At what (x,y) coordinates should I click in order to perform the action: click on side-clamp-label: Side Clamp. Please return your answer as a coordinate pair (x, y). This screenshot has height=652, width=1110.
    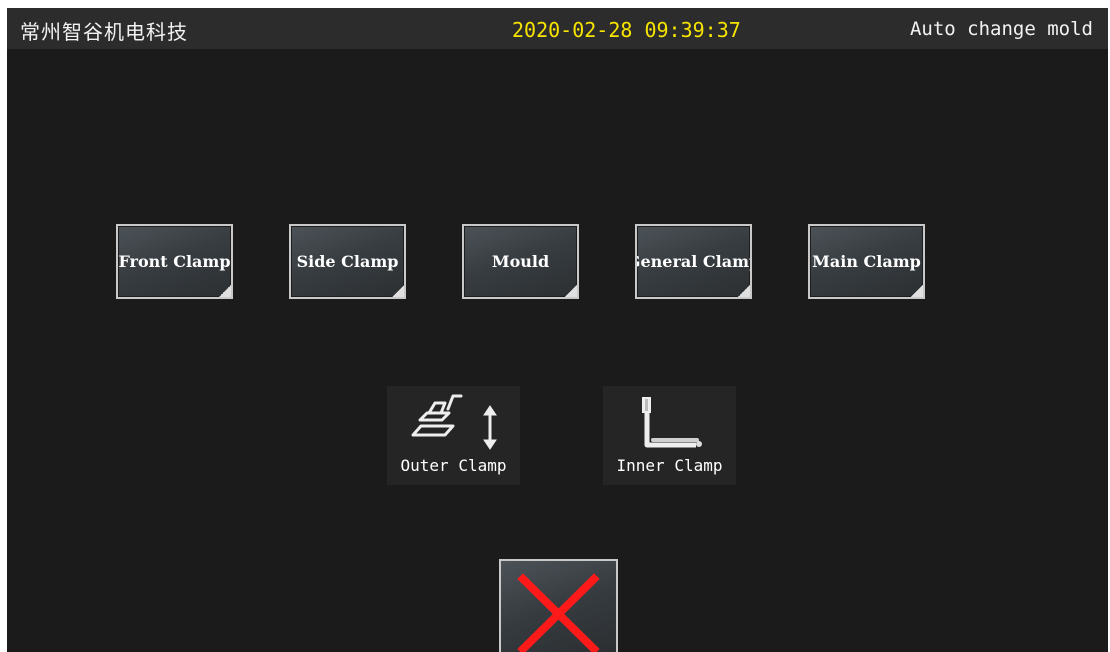
    Looking at the image, I should click on (347, 261).